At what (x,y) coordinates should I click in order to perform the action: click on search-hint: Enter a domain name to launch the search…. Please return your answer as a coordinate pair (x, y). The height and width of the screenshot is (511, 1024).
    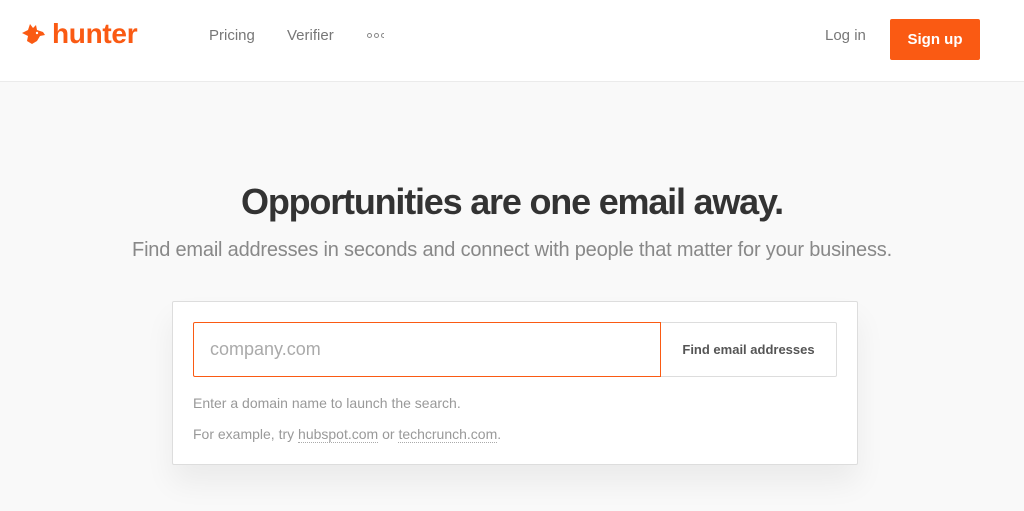
    Looking at the image, I should click on (327, 403).